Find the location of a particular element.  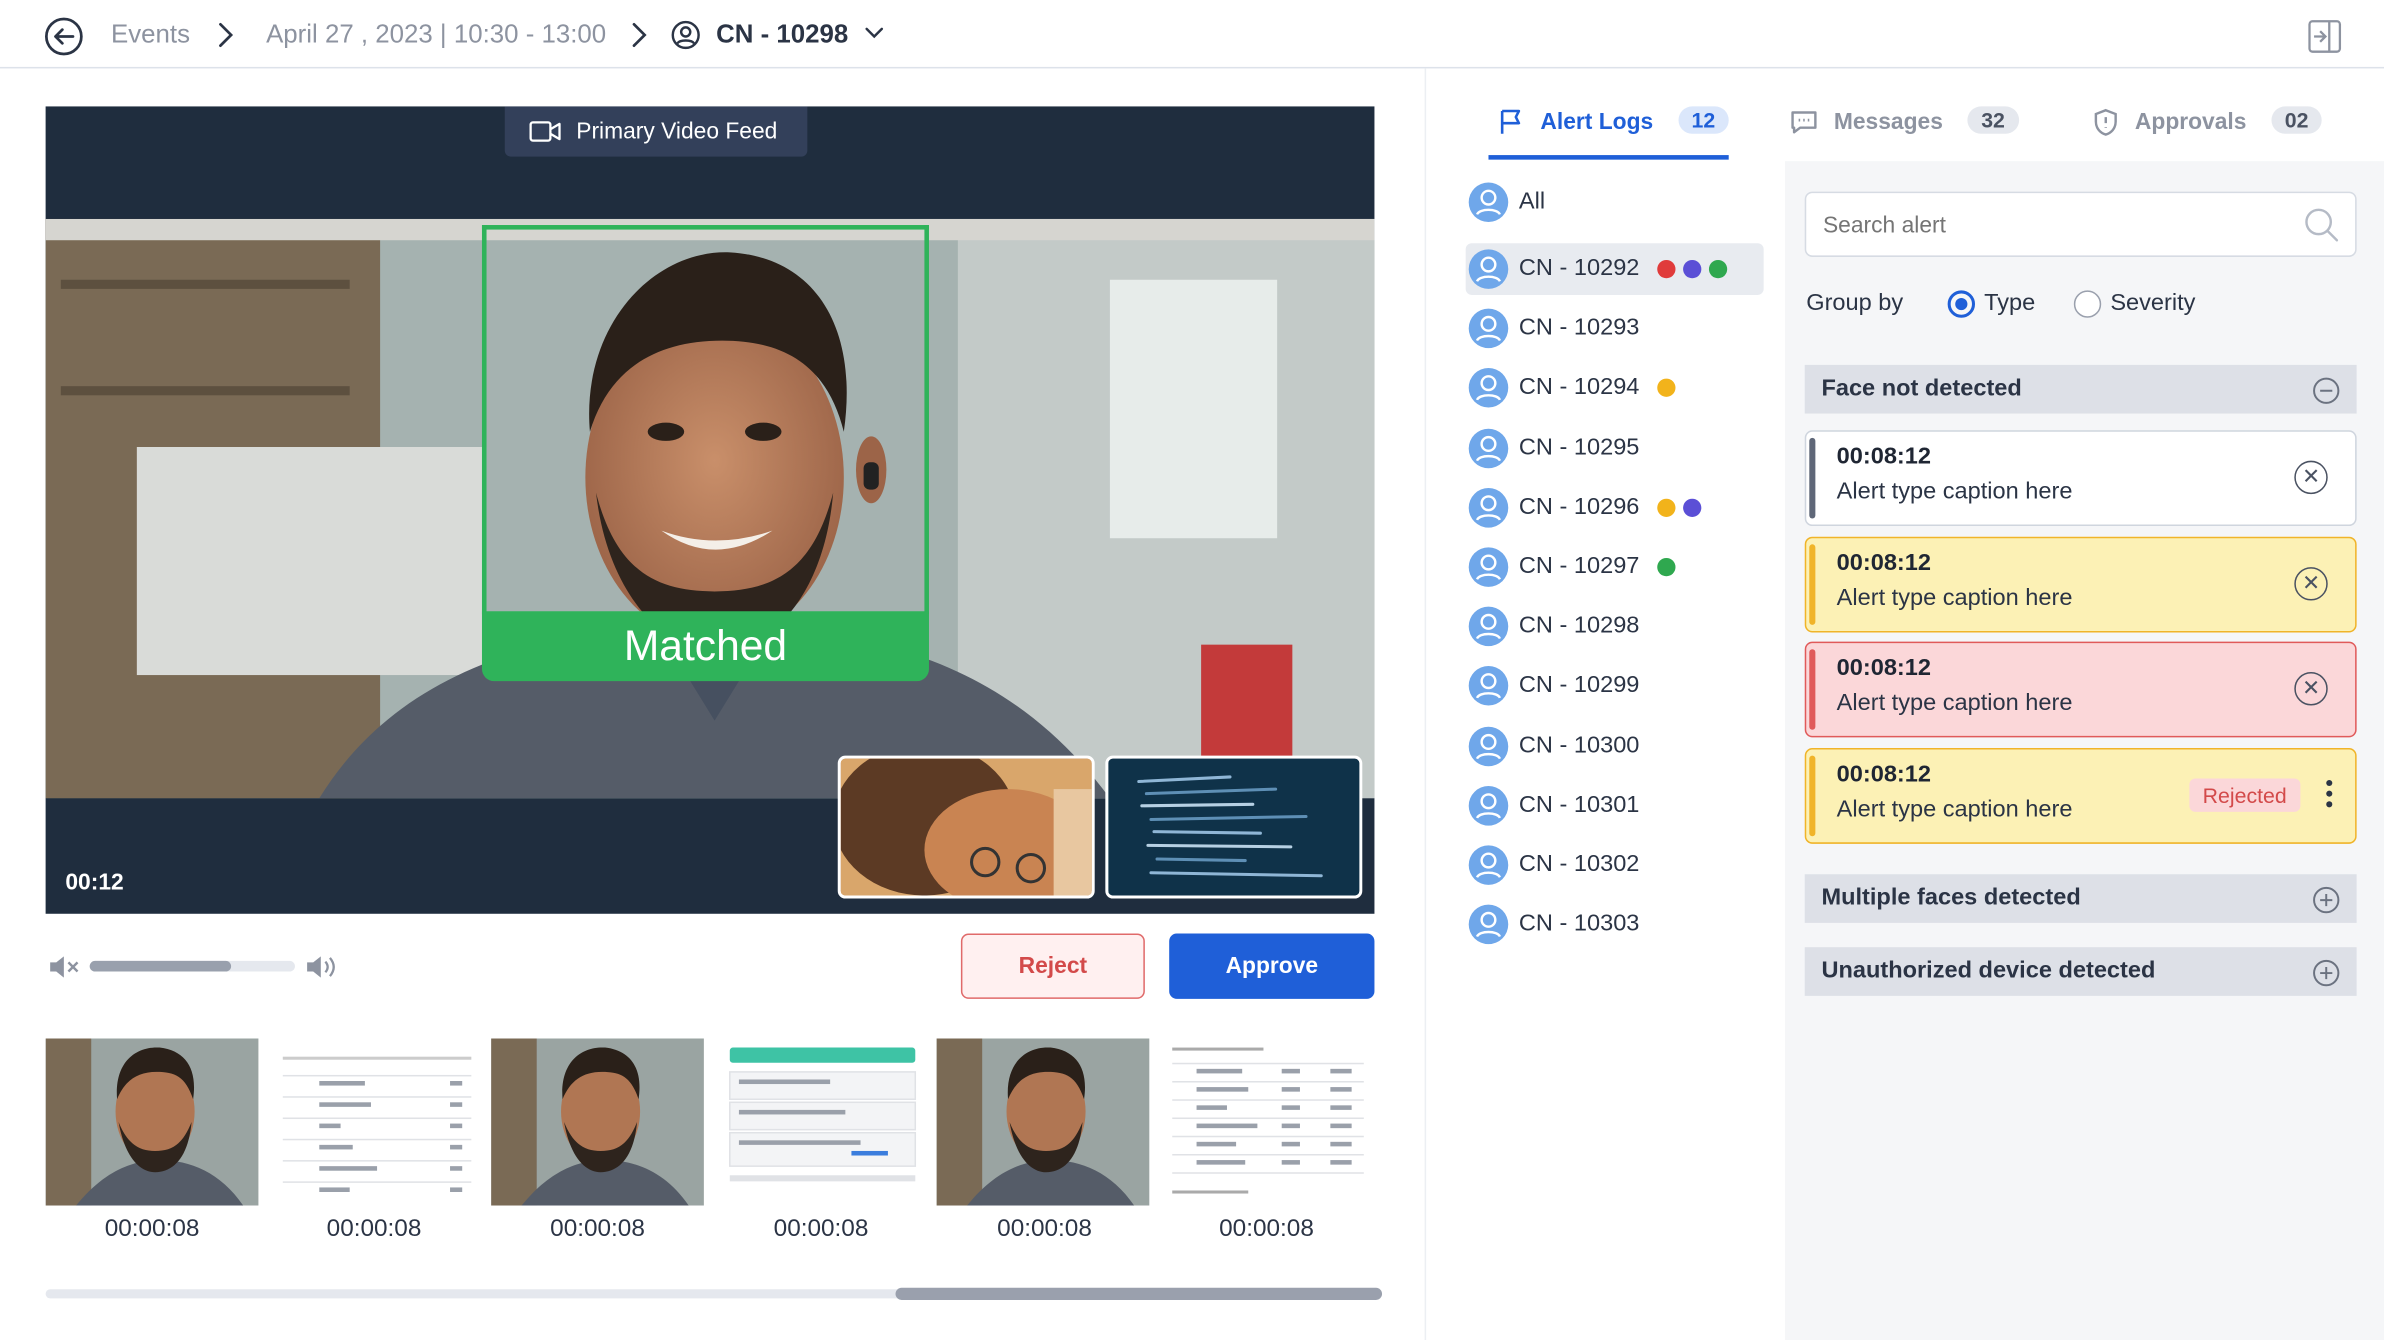

candidate-label: CN - 10299 is located at coordinates (1579, 685).